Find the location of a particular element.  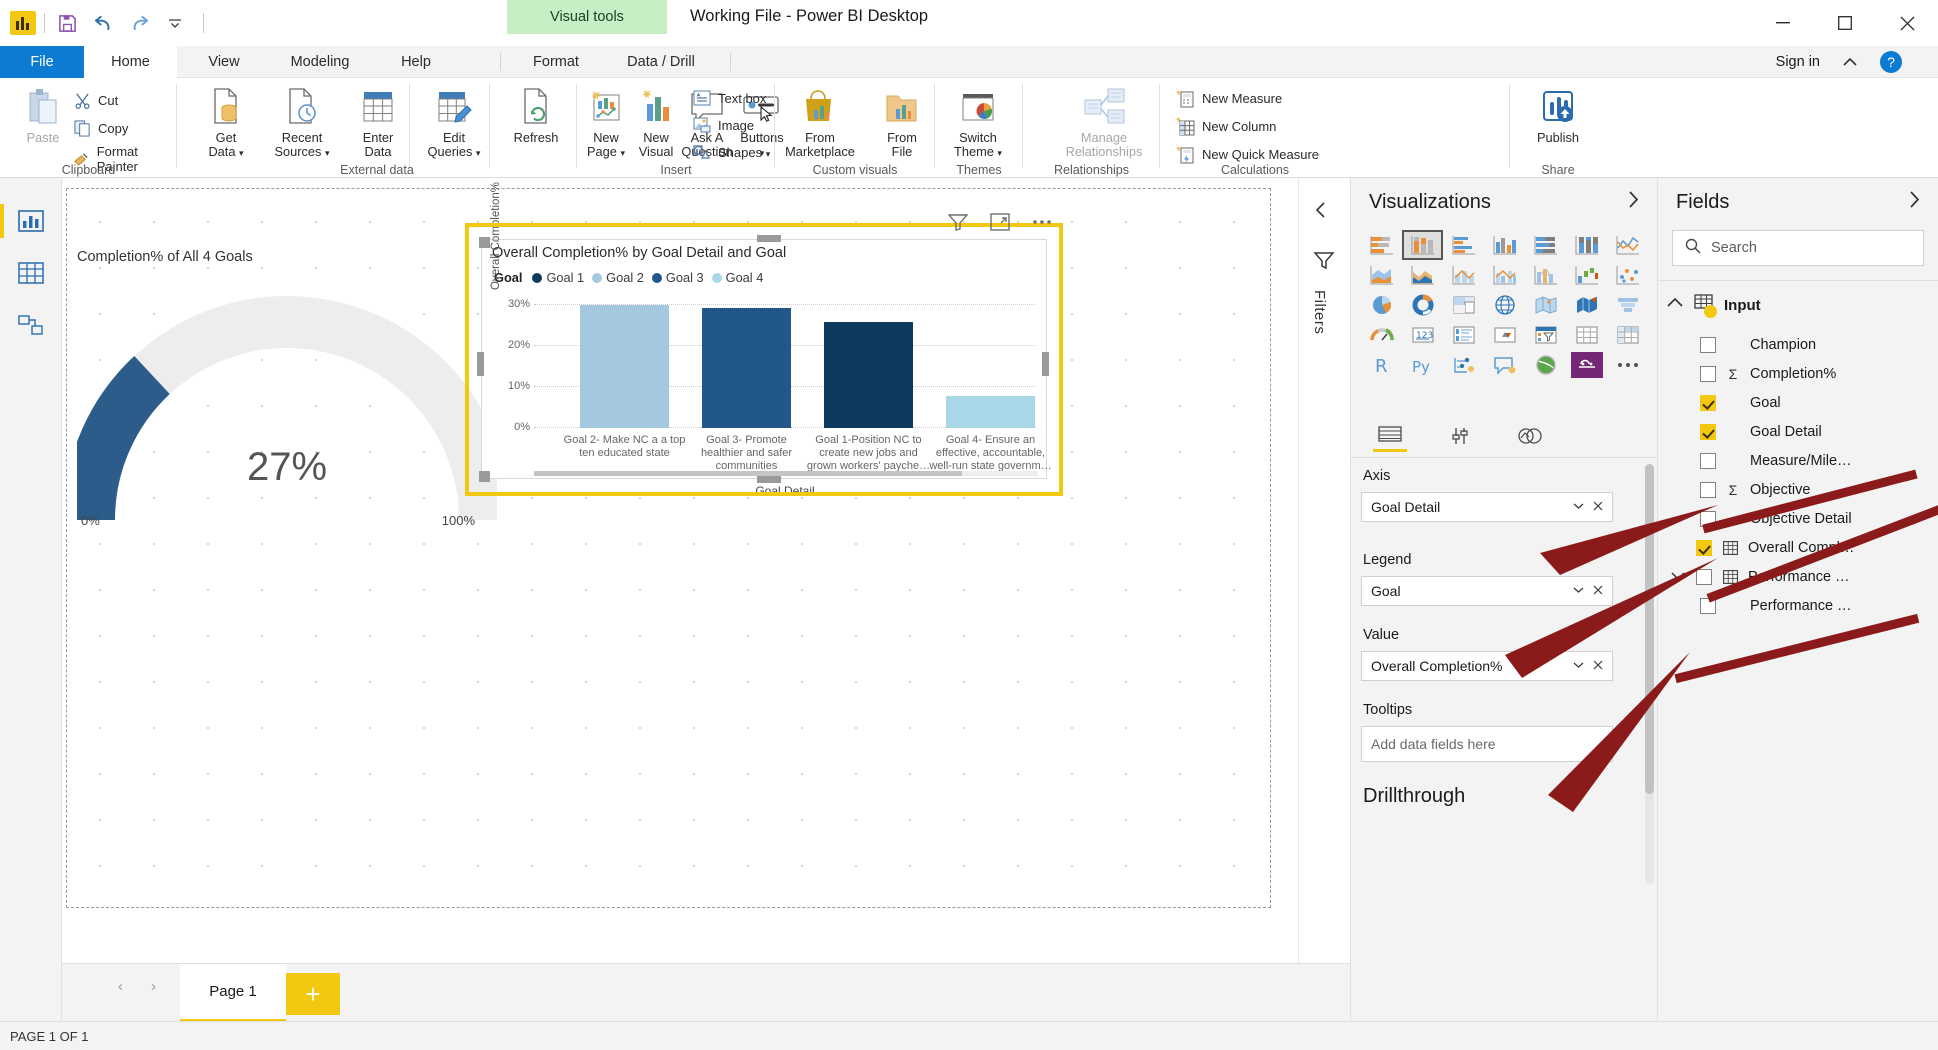

chart-scroll-thumb is located at coordinates (748, 473).